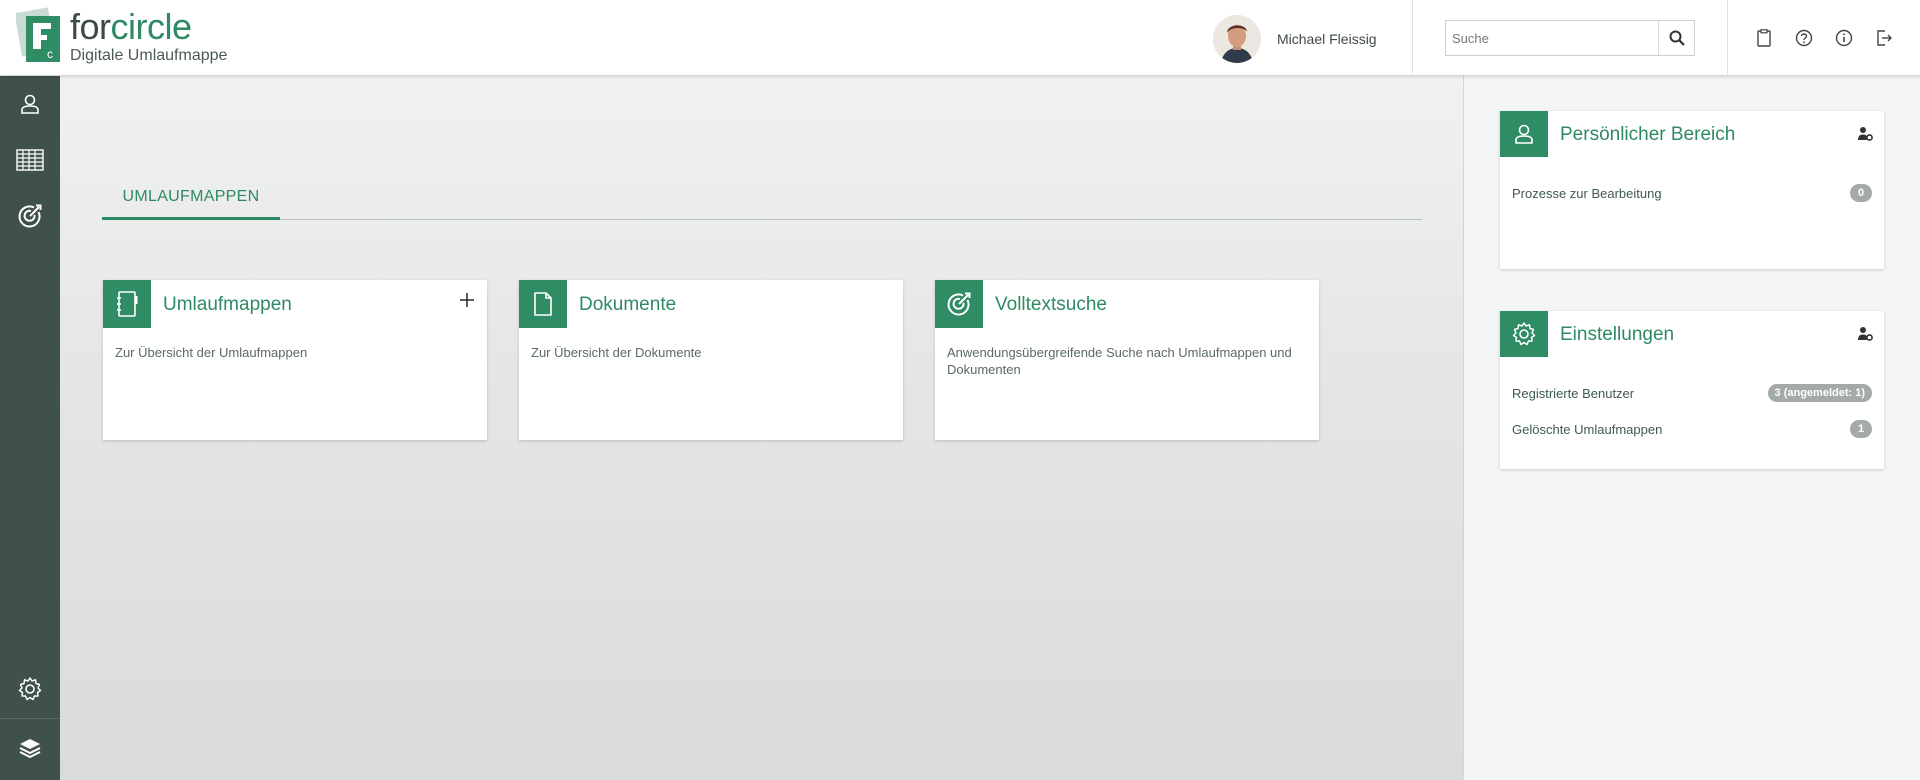 The width and height of the screenshot is (1920, 780). I want to click on card-title: Volltextsuche, so click(1051, 304).